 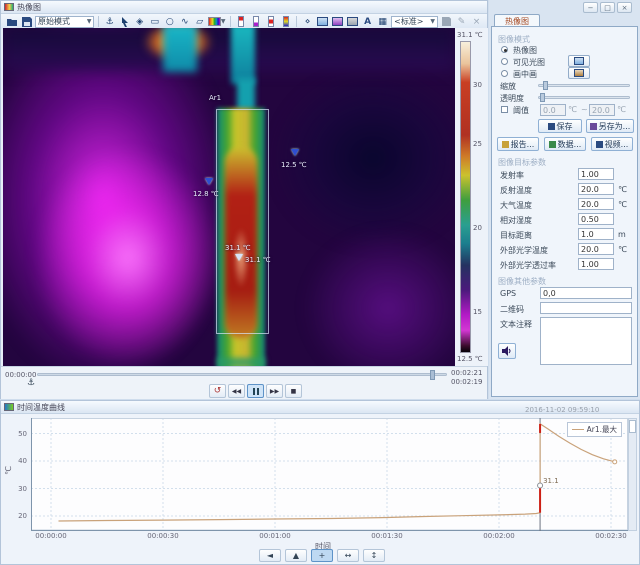 What do you see at coordinates (242, 375) in the screenshot?
I see `seek-slider` at bounding box center [242, 375].